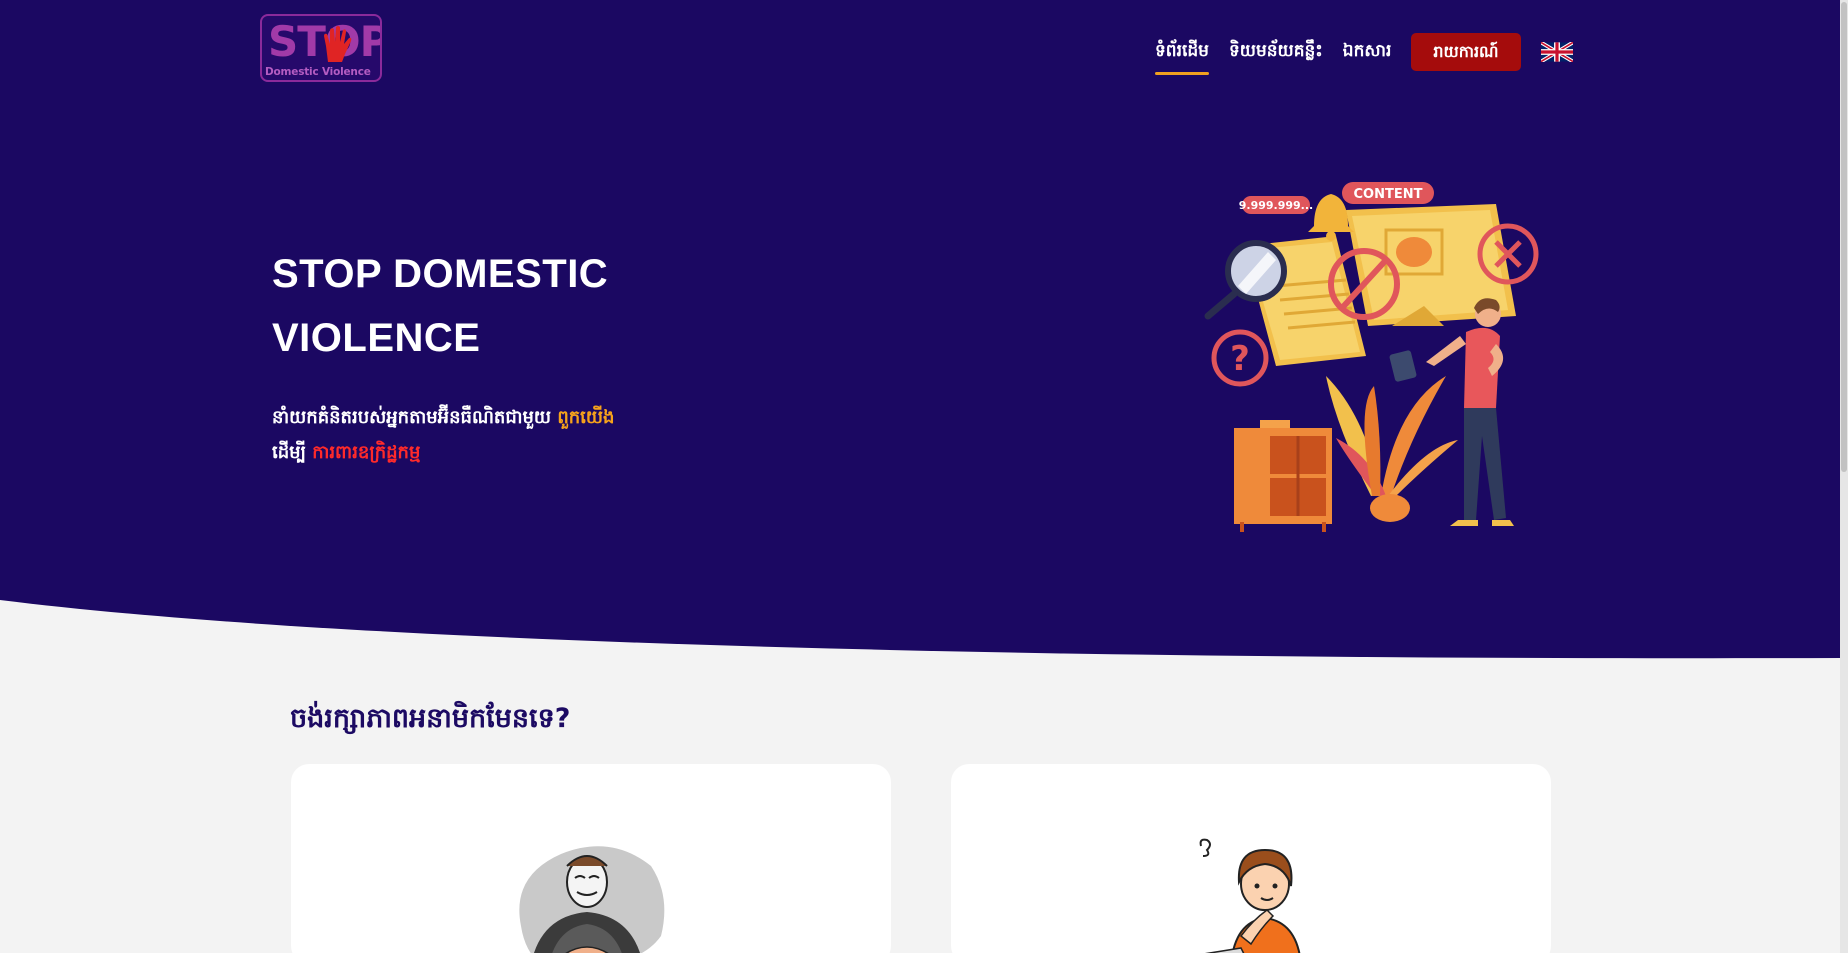 The width and height of the screenshot is (1848, 953). Describe the element at coordinates (1276, 52) in the screenshot. I see `nav-item-key-definitions: ទិយមន័យគន្លឹះ` at that location.